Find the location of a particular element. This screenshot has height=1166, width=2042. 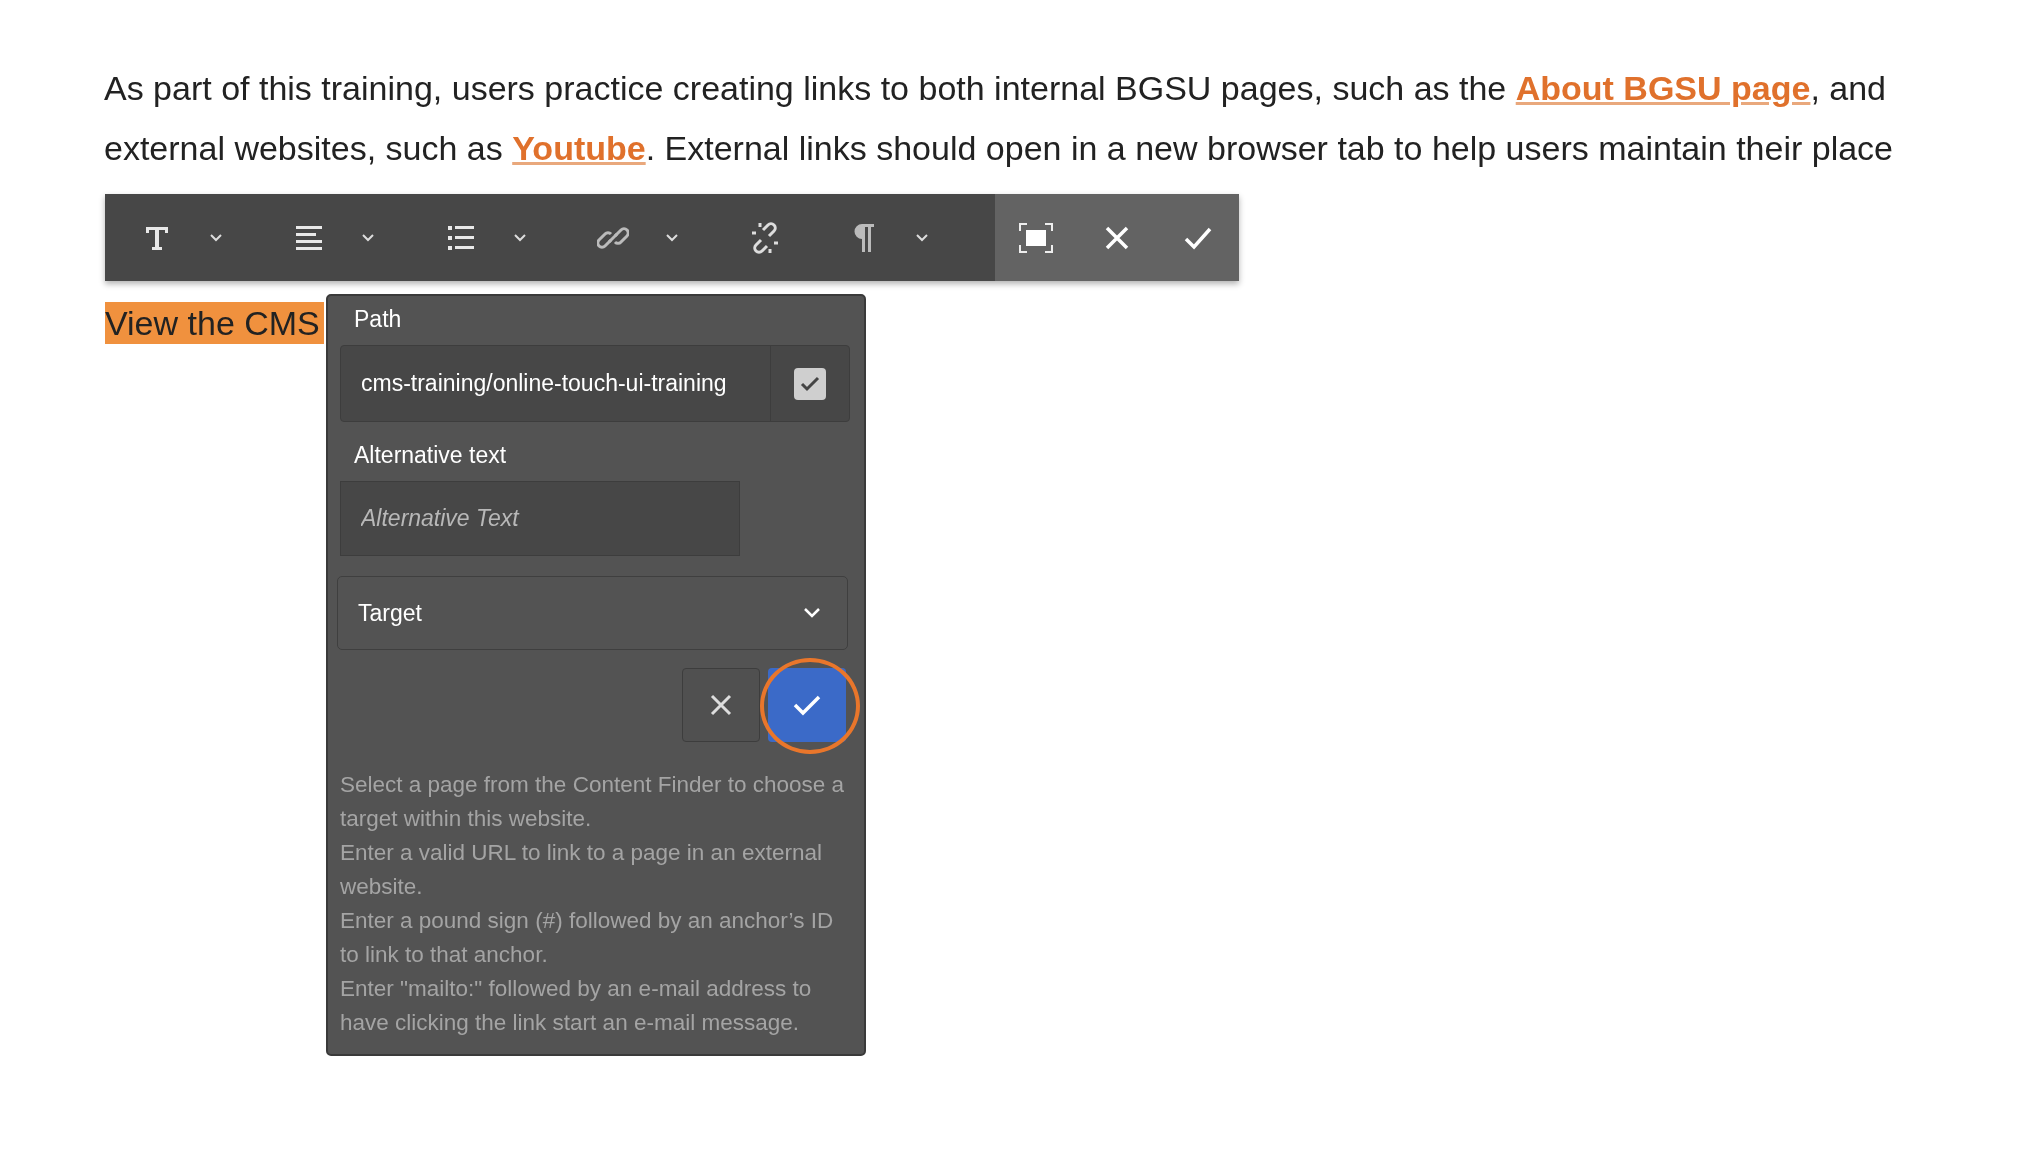

highlighted-text: View the CMS is located at coordinates (214, 323).